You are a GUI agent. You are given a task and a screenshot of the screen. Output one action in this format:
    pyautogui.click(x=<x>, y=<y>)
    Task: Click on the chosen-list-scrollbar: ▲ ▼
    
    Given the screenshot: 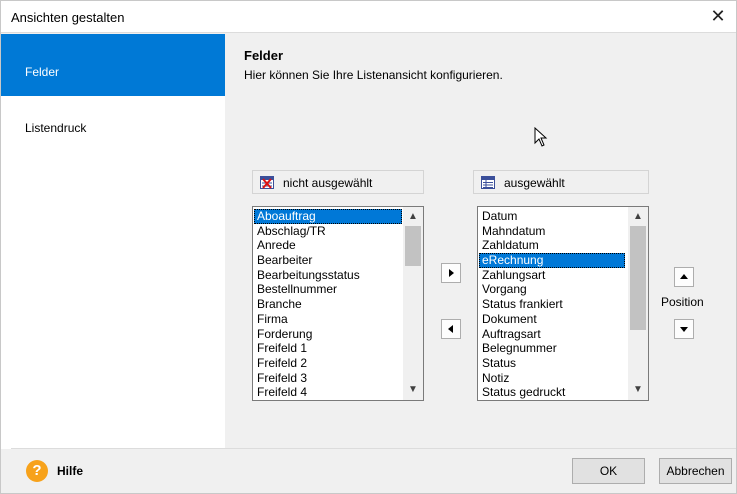 What is the action you would take?
    pyautogui.click(x=638, y=303)
    